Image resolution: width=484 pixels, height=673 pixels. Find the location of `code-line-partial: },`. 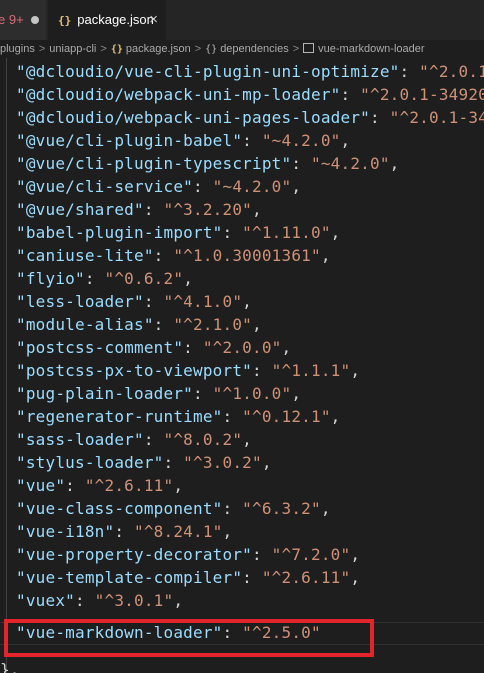

code-line-partial: }, is located at coordinates (10, 666).